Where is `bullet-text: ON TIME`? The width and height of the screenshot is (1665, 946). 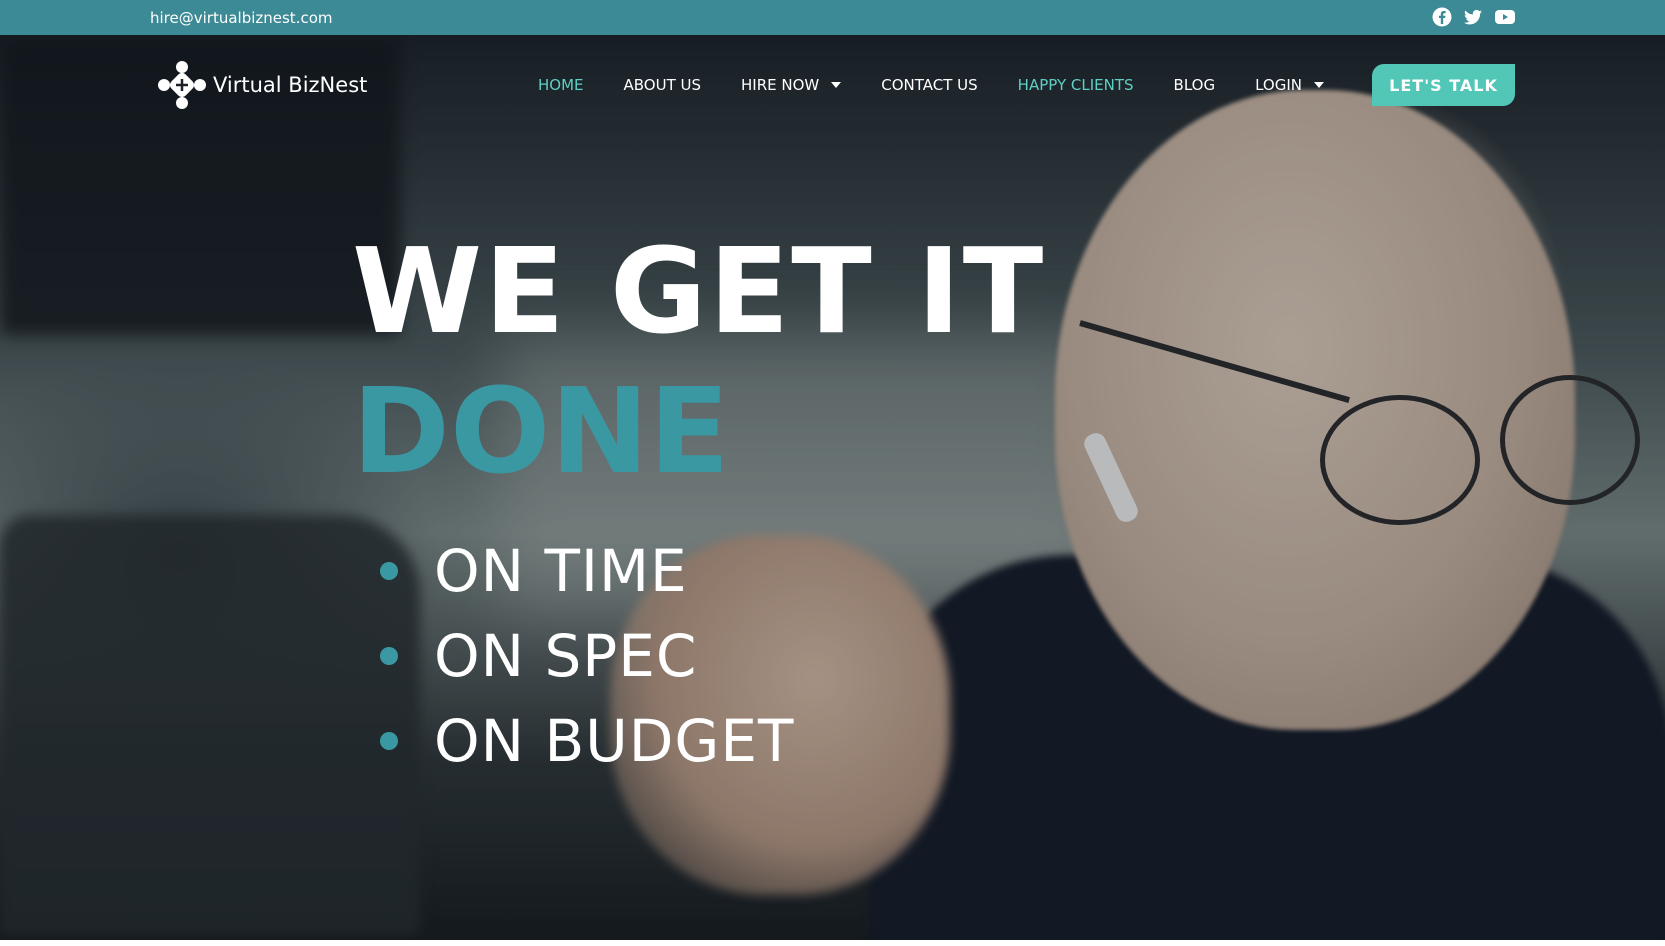 bullet-text: ON TIME is located at coordinates (561, 570).